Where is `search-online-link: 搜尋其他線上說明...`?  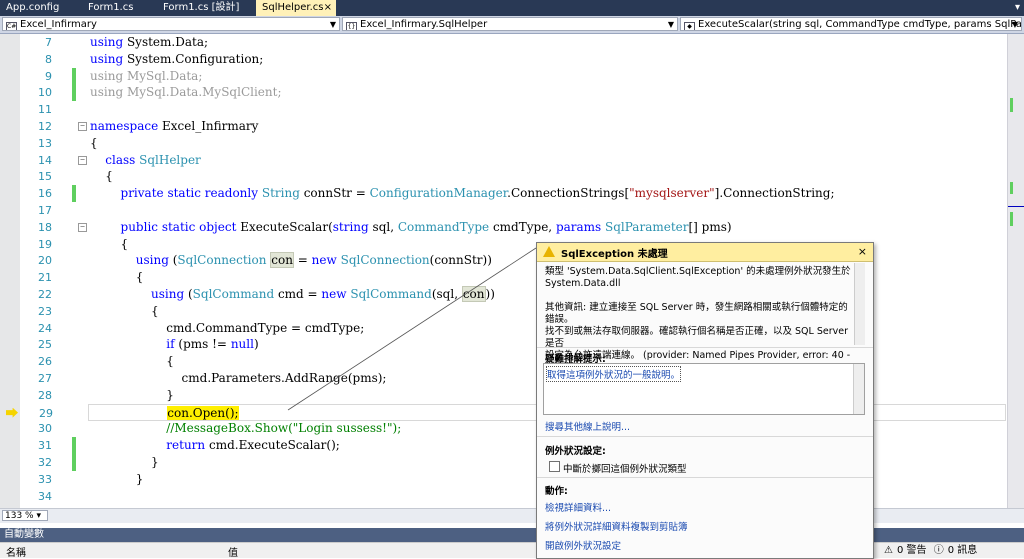 search-online-link: 搜尋其他線上說明... is located at coordinates (587, 426).